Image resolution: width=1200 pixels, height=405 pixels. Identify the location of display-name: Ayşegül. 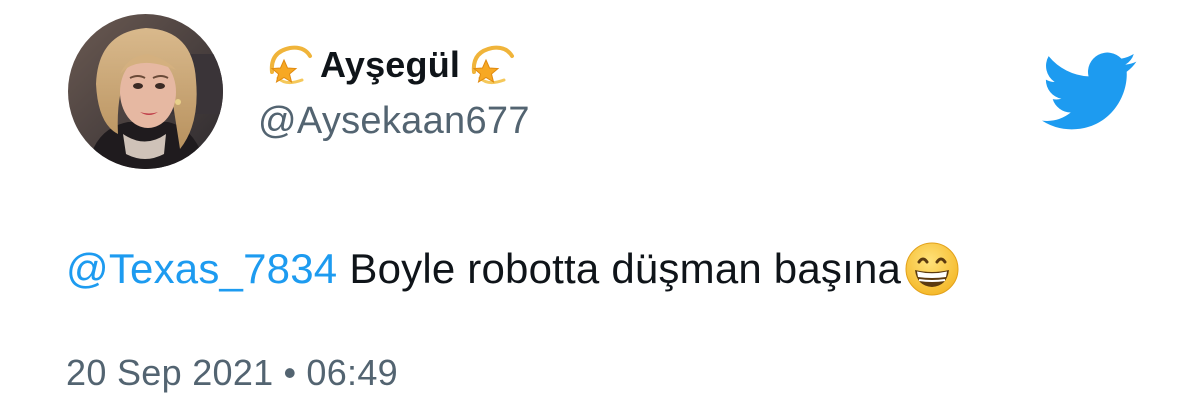
(390, 64).